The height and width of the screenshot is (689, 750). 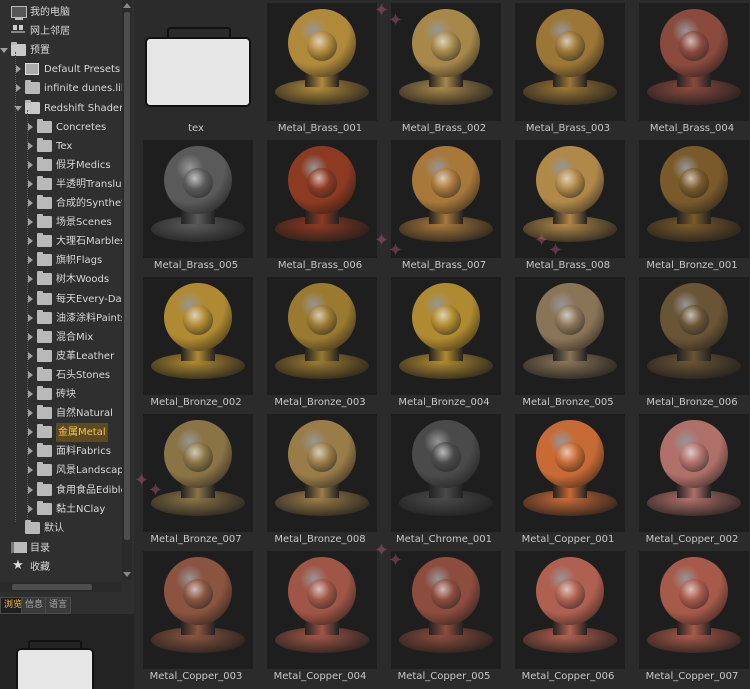 I want to click on scrollbar-thumb, so click(x=127, y=276).